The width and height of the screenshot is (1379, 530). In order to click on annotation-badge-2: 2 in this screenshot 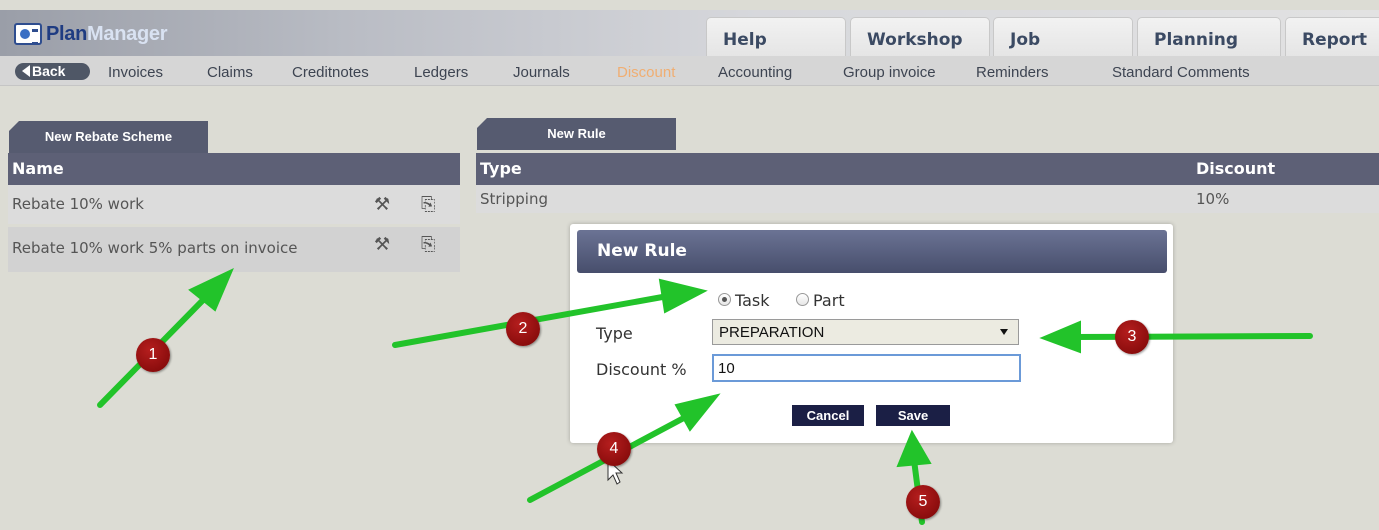, I will do `click(523, 329)`.